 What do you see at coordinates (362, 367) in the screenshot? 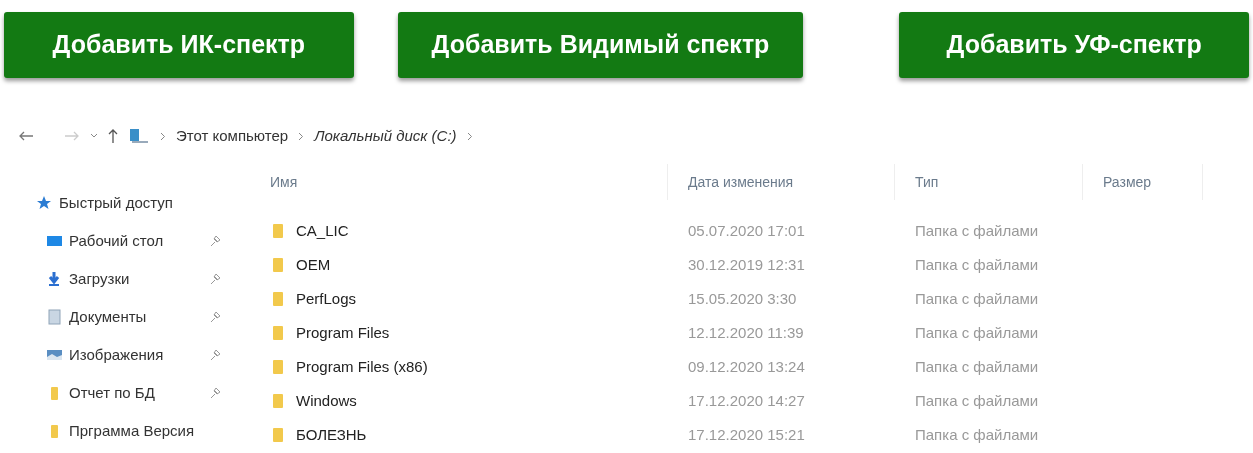
I see `file-name: Program Files (x86)` at bounding box center [362, 367].